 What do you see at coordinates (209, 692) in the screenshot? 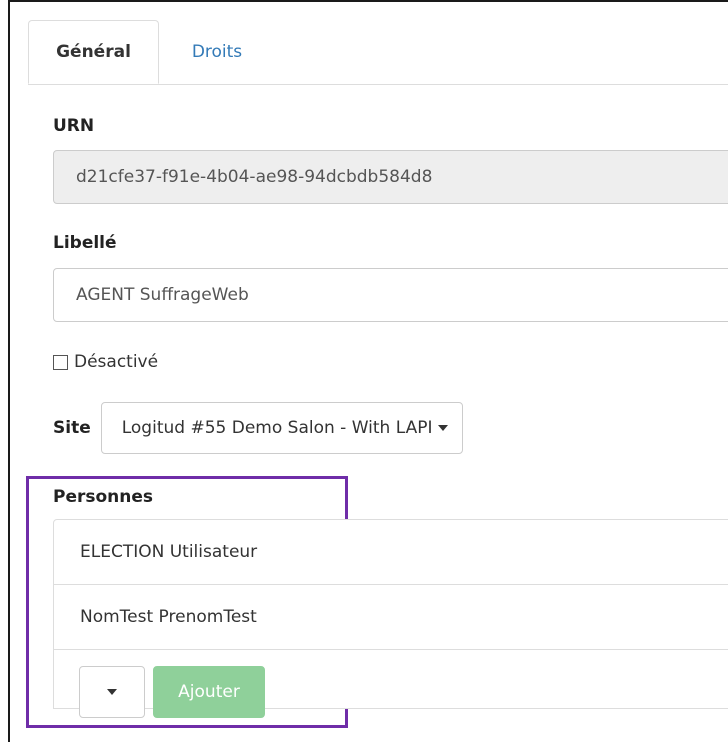
I see `add-person-button: Ajouter` at bounding box center [209, 692].